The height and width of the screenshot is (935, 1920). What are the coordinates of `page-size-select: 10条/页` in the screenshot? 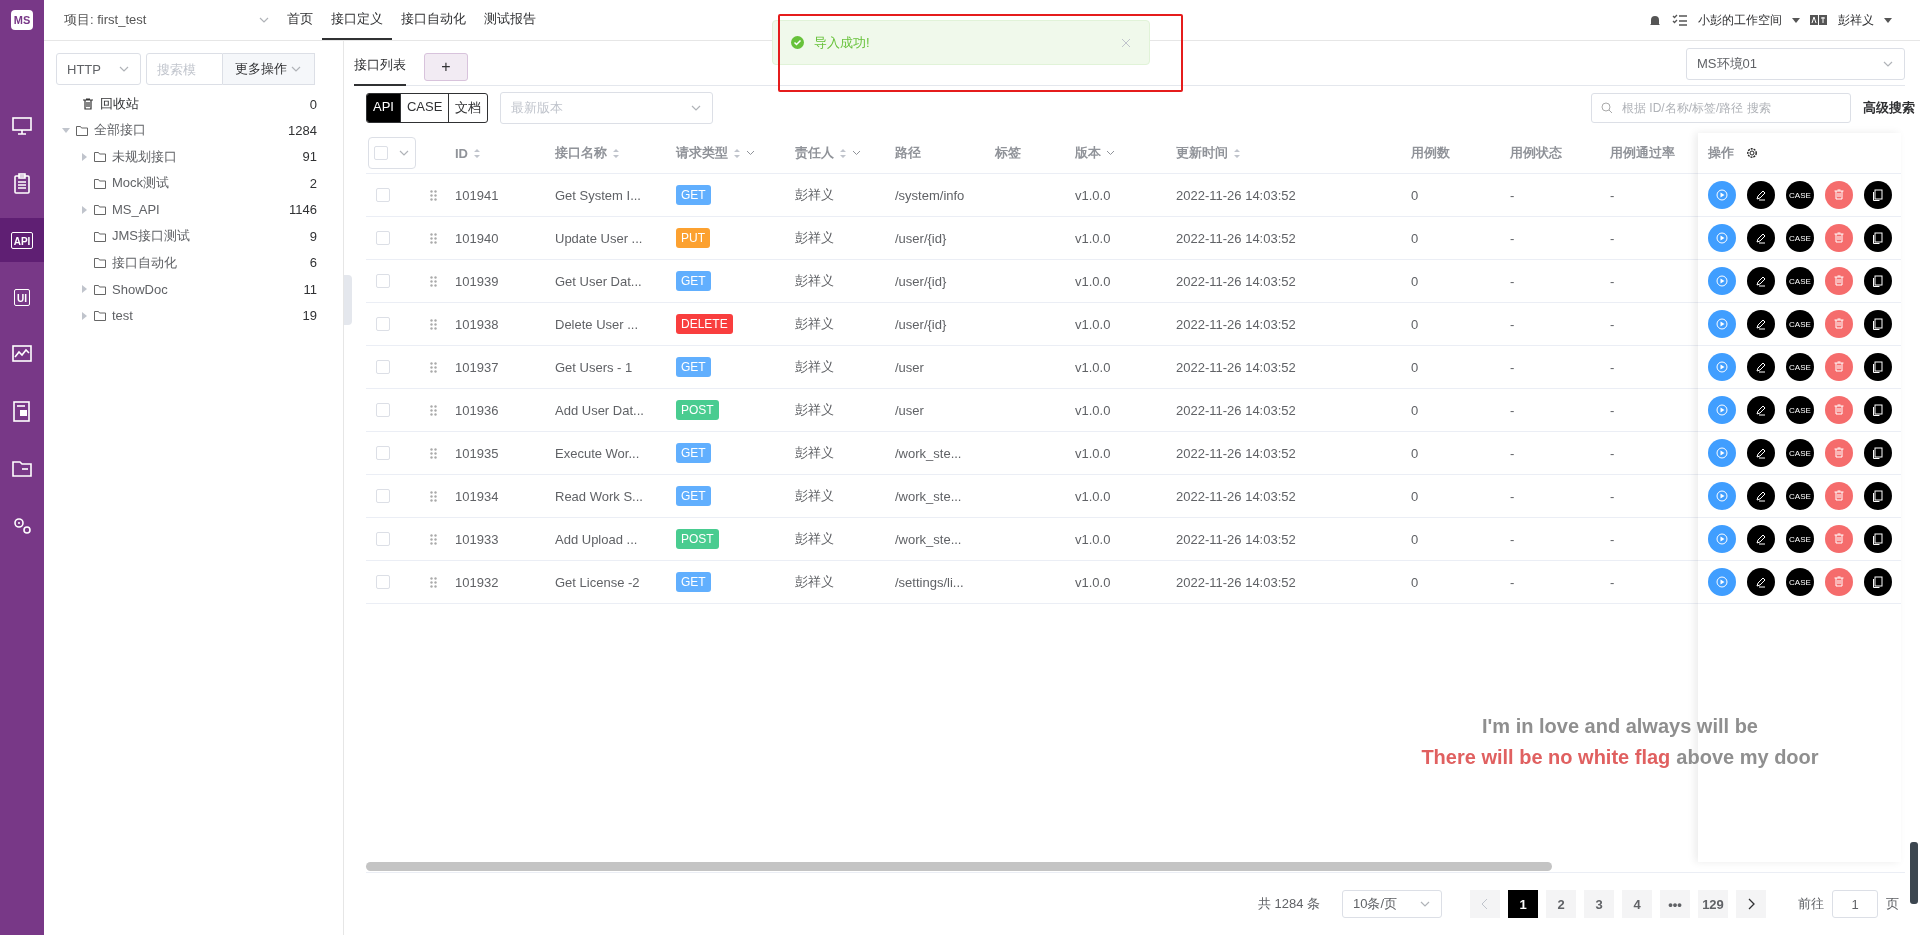 It's located at (1392, 904).